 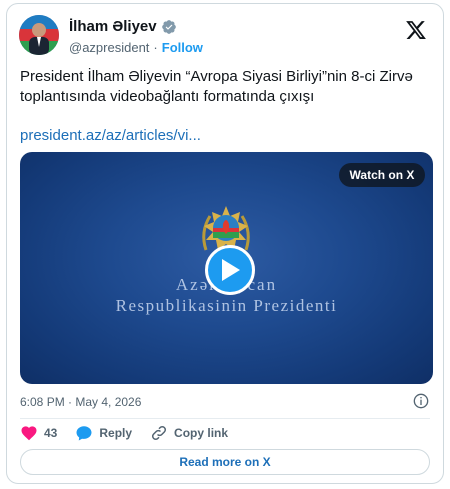 What do you see at coordinates (51, 433) in the screenshot?
I see `like-count: 43` at bounding box center [51, 433].